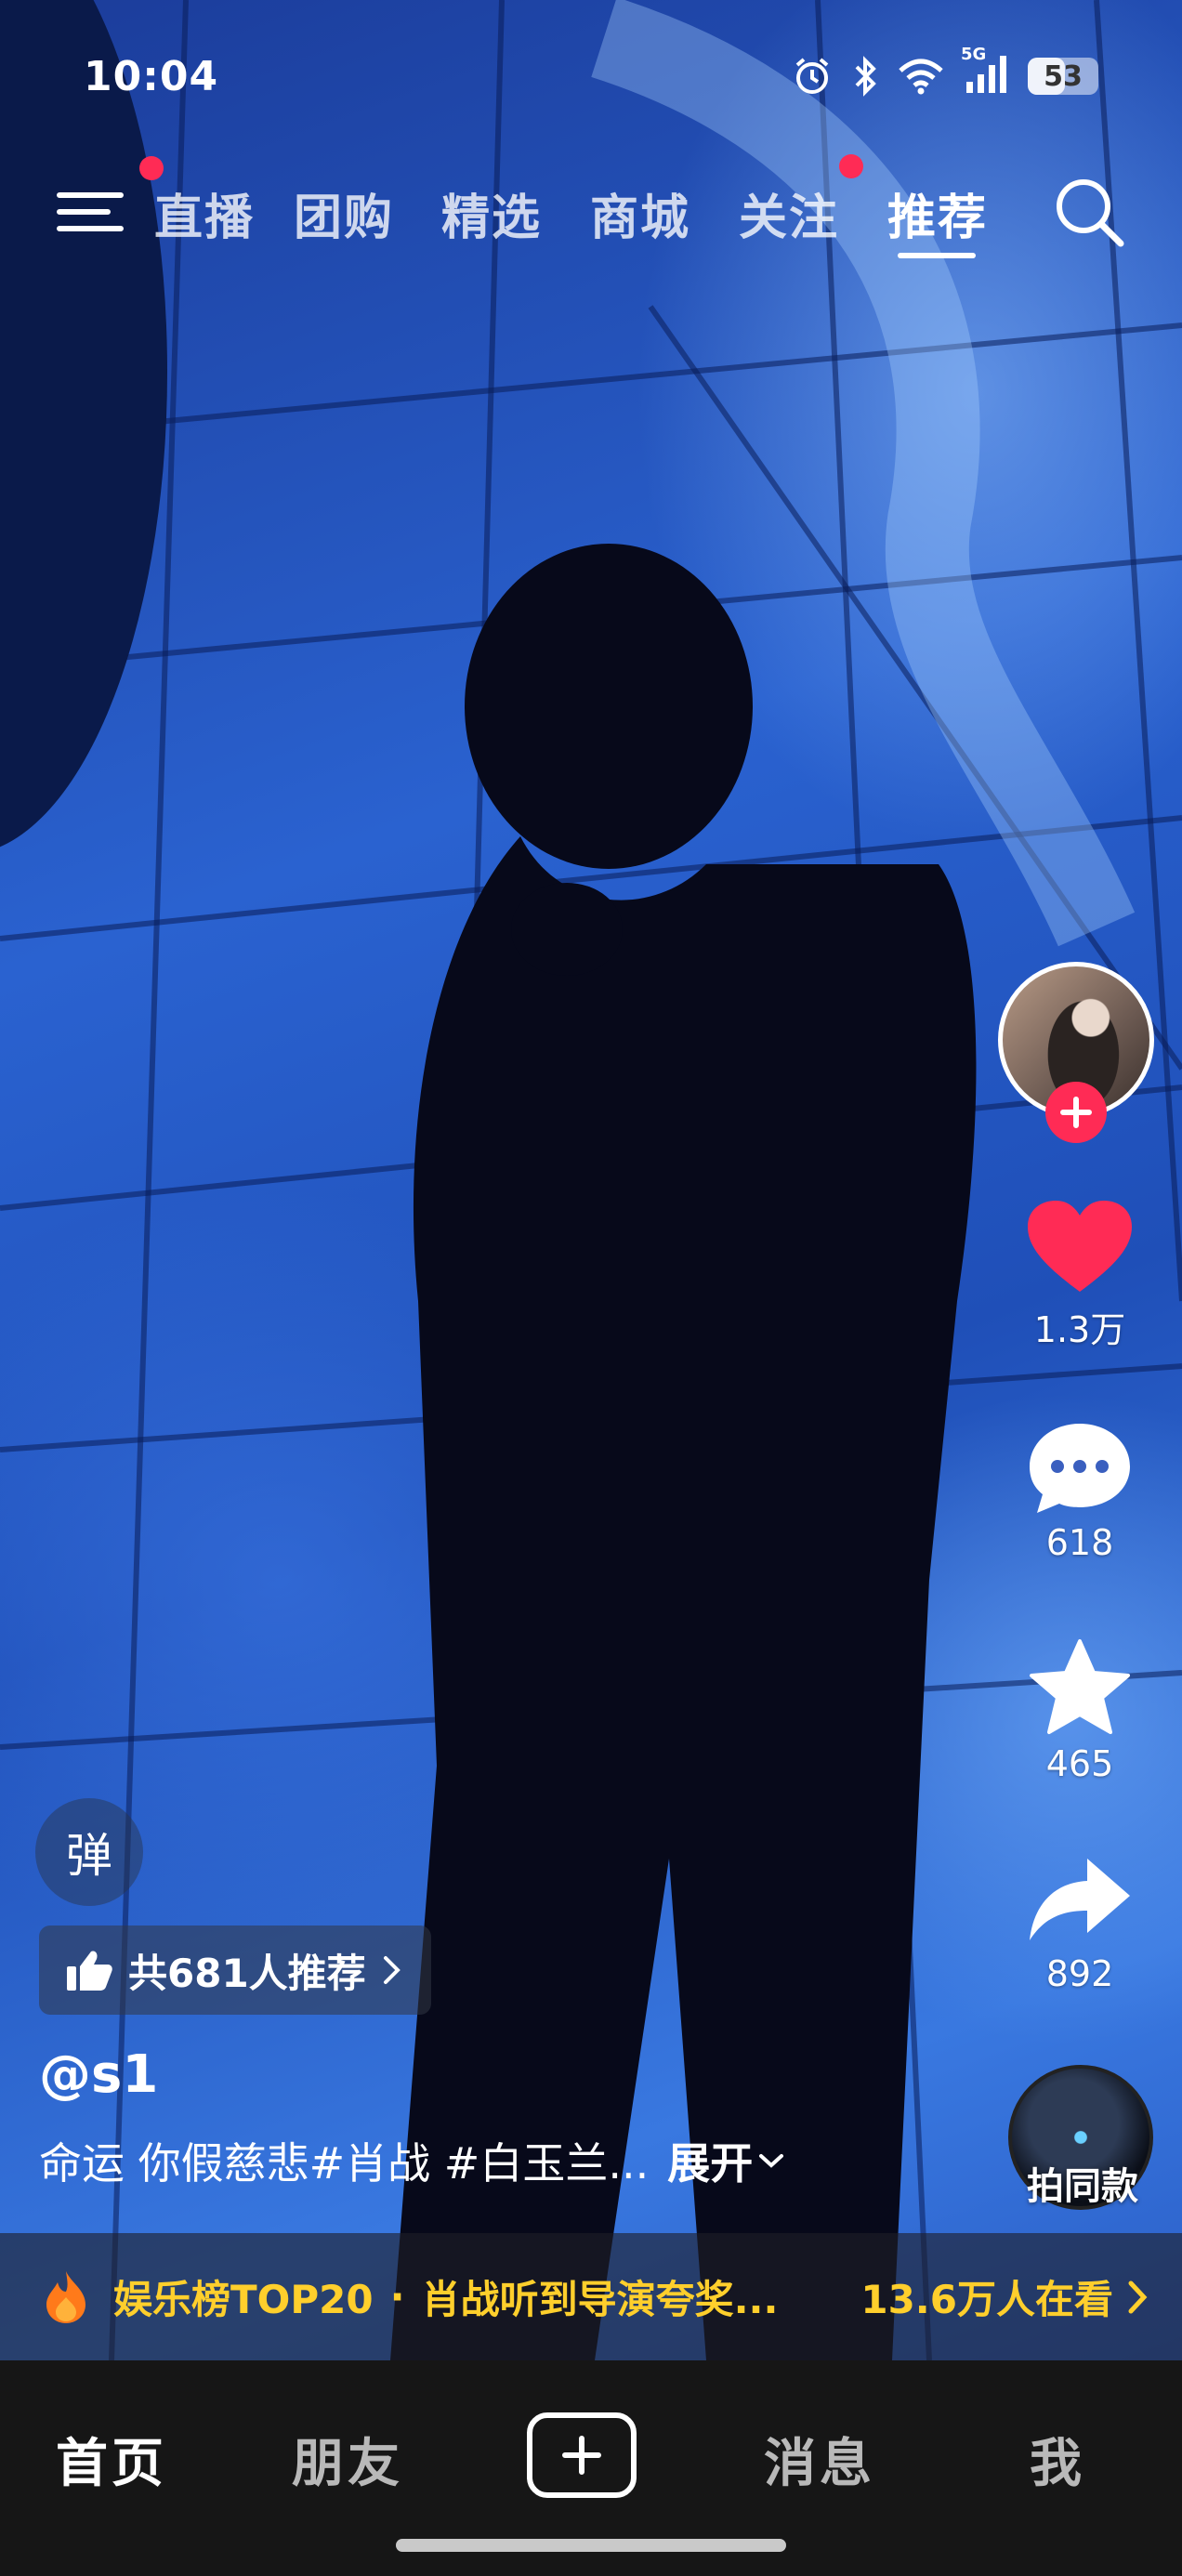 The height and width of the screenshot is (2576, 1182). I want to click on status-bar: 10:04 5G 53, so click(591, 74).